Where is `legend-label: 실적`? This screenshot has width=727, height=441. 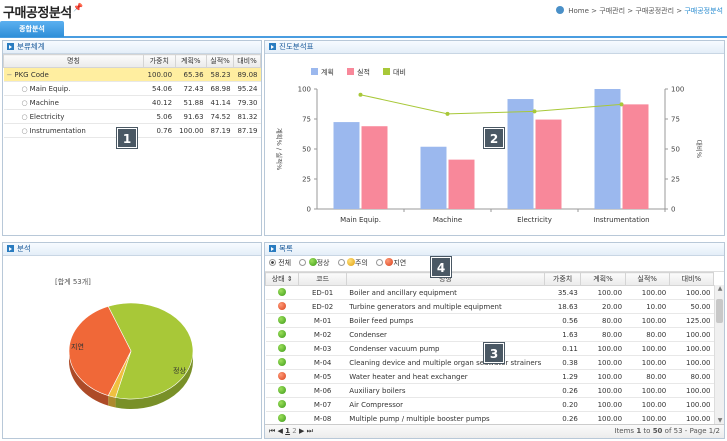
legend-label: 실적 is located at coordinates (363, 72).